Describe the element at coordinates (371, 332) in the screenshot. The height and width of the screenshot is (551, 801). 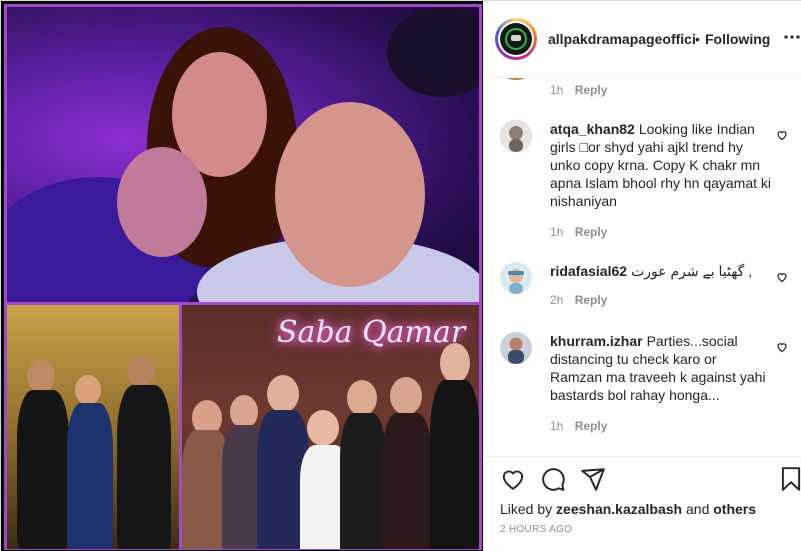
I see `neon-sign: Saba Qamar` at that location.